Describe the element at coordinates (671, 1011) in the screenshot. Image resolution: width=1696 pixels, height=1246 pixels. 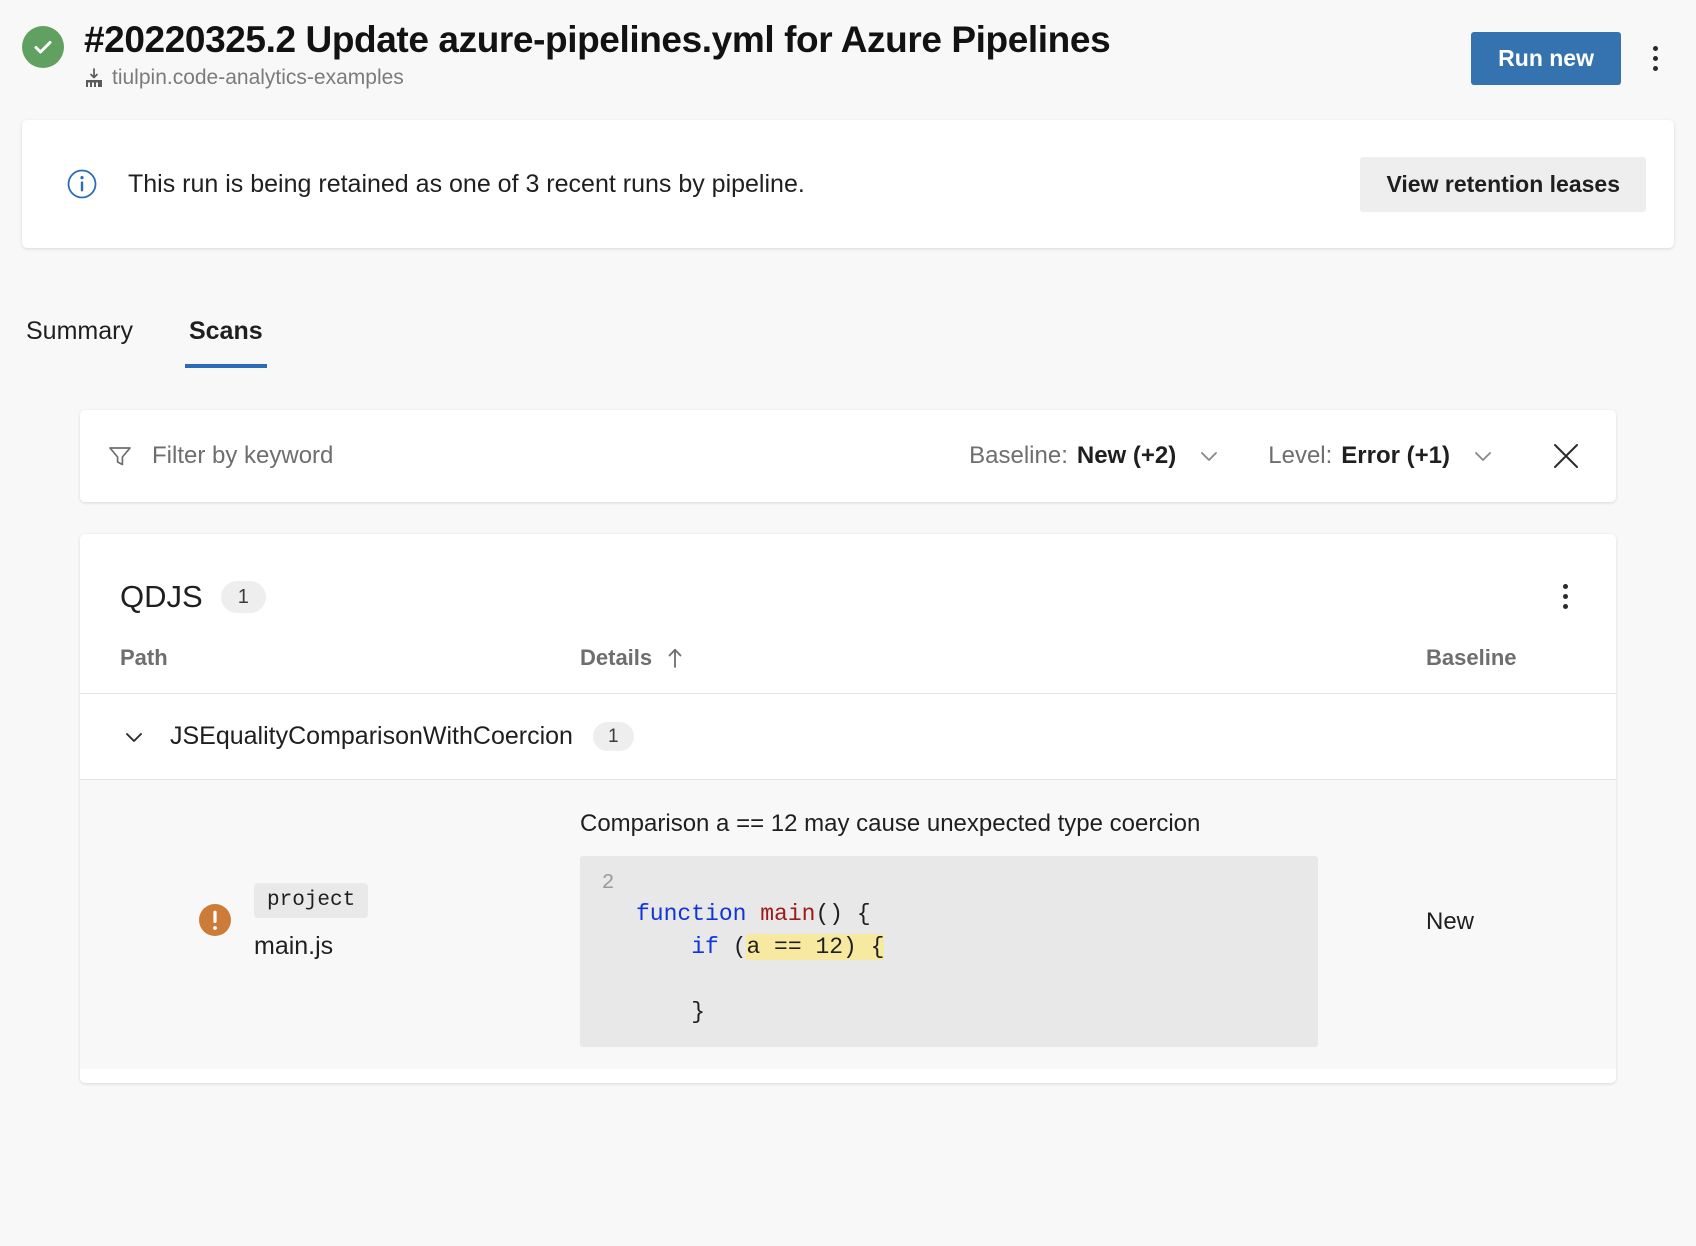
I see `code-line4: }` at that location.